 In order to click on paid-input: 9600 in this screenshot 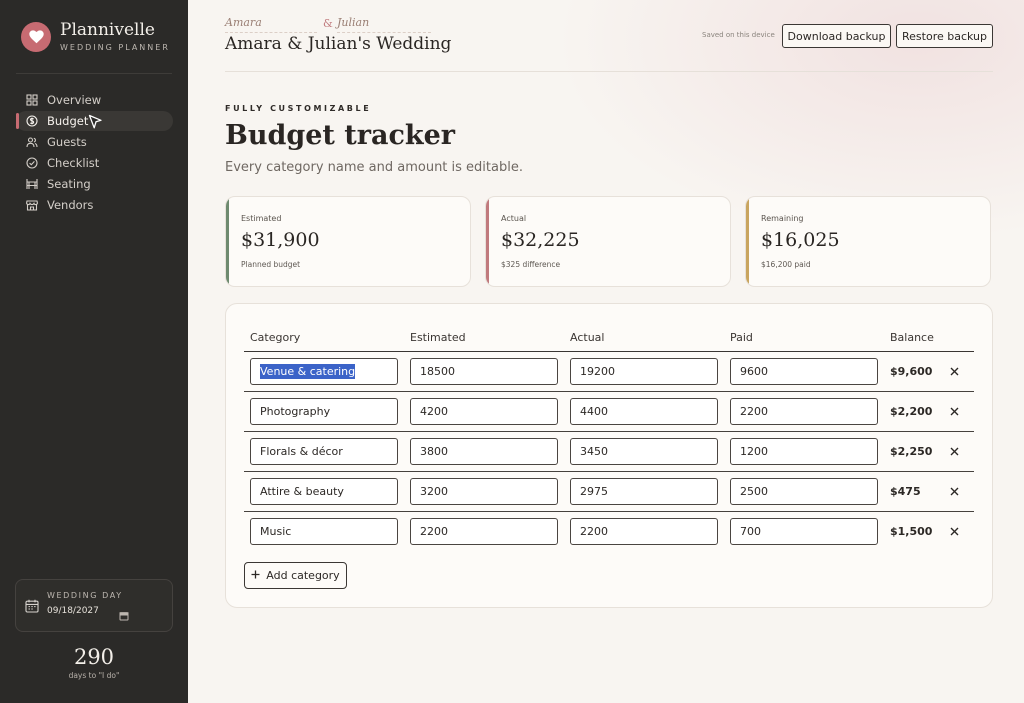, I will do `click(804, 371)`.